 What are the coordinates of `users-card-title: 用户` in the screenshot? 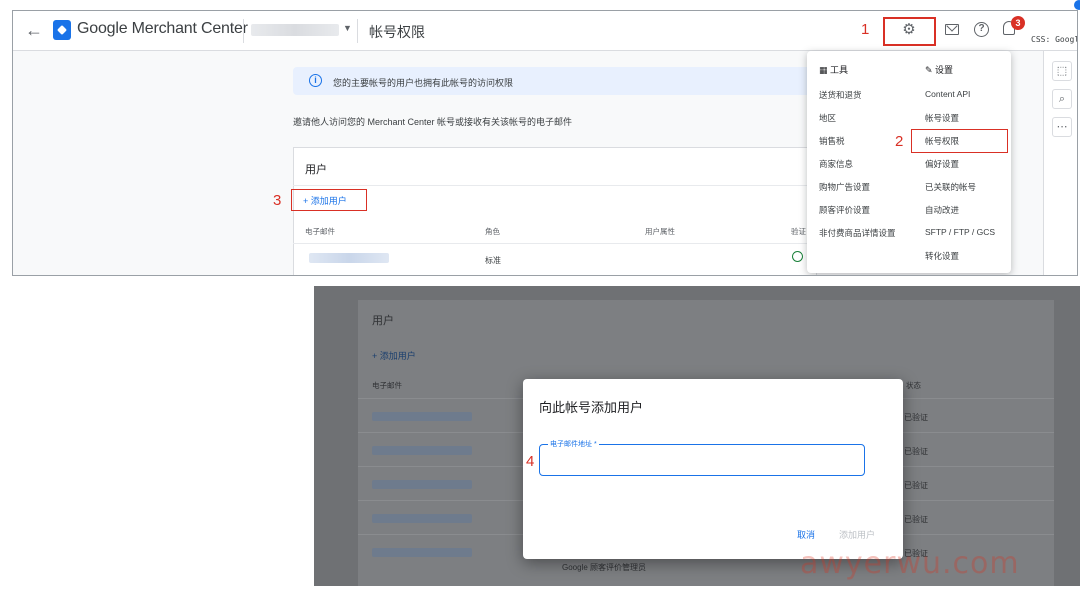 It's located at (316, 170).